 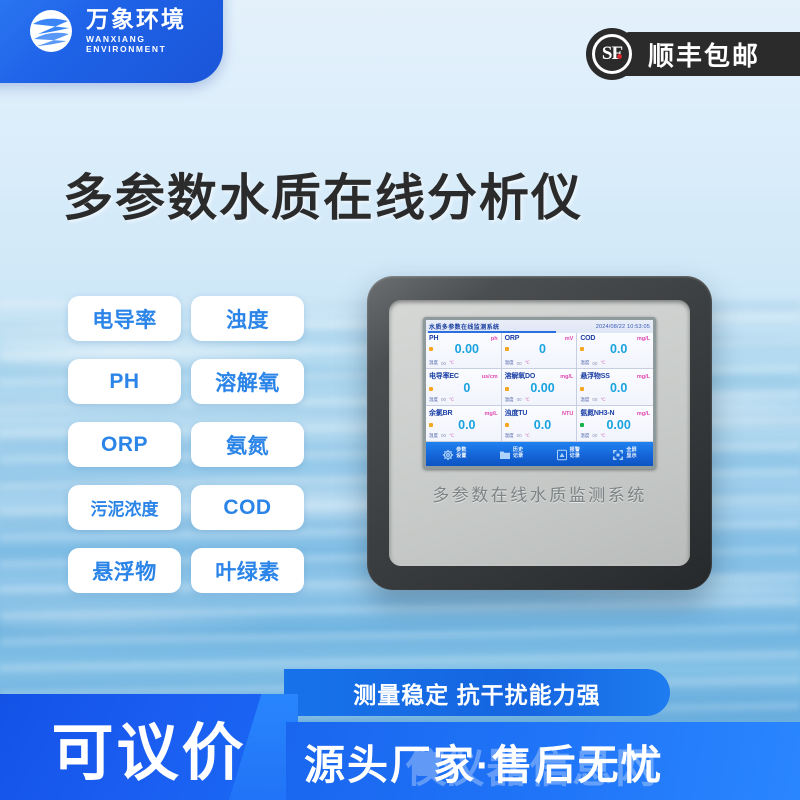 What do you see at coordinates (124, 570) in the screenshot?
I see `feature-tag: 悬浮物` at bounding box center [124, 570].